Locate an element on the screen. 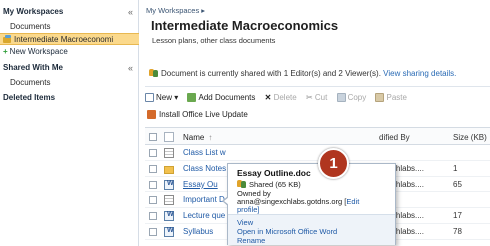 This screenshot has height=246, width=490. copy-icon is located at coordinates (341, 97).